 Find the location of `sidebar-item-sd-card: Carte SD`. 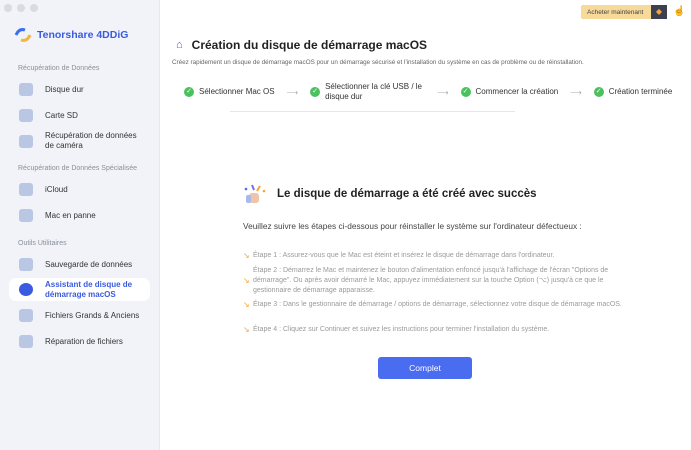

sidebar-item-sd-card: Carte SD is located at coordinates (79, 115).